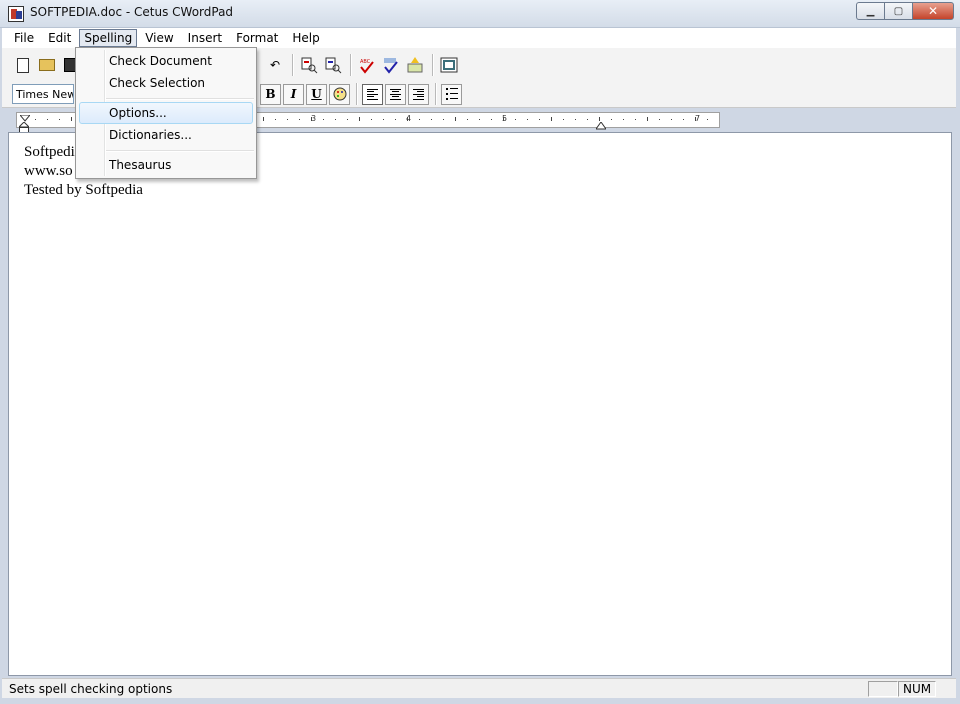 The width and height of the screenshot is (960, 704). I want to click on bullets-button, so click(451, 94).